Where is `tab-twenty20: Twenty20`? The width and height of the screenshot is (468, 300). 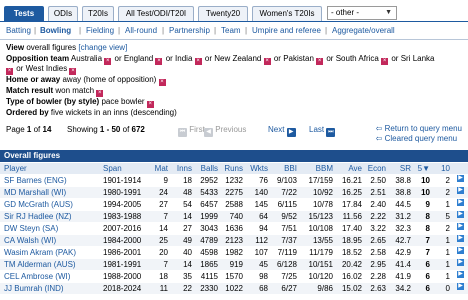 tab-twenty20: Twenty20 is located at coordinates (223, 13).